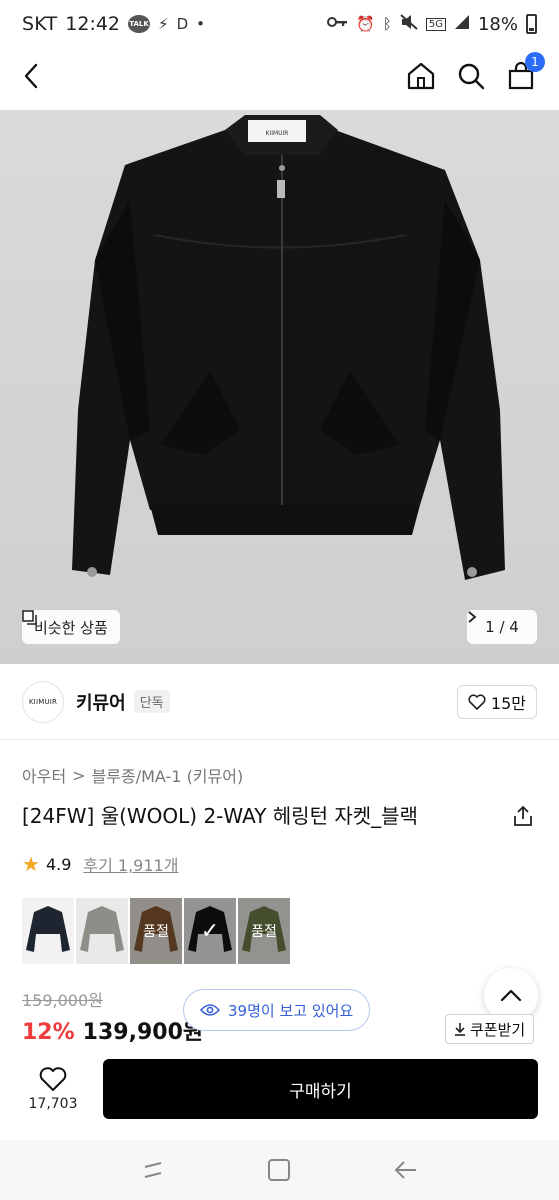 The image size is (559, 1200). Describe the element at coordinates (40, 76) in the screenshot. I see `back-button` at that location.